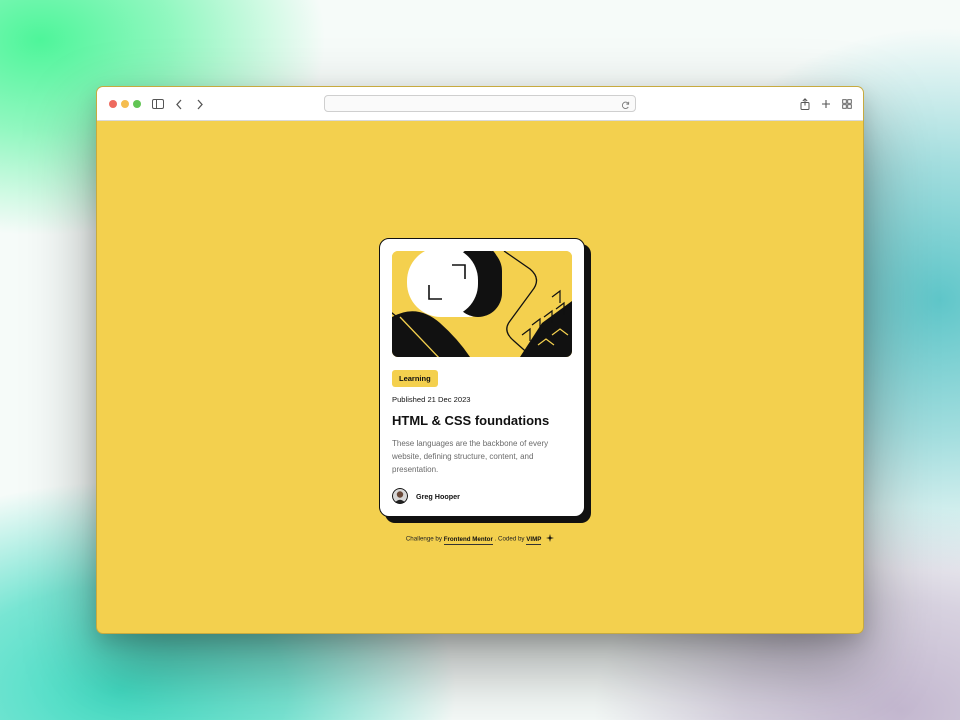 Image resolution: width=960 pixels, height=720 pixels. What do you see at coordinates (826, 104) in the screenshot?
I see `new-tab-icon` at bounding box center [826, 104].